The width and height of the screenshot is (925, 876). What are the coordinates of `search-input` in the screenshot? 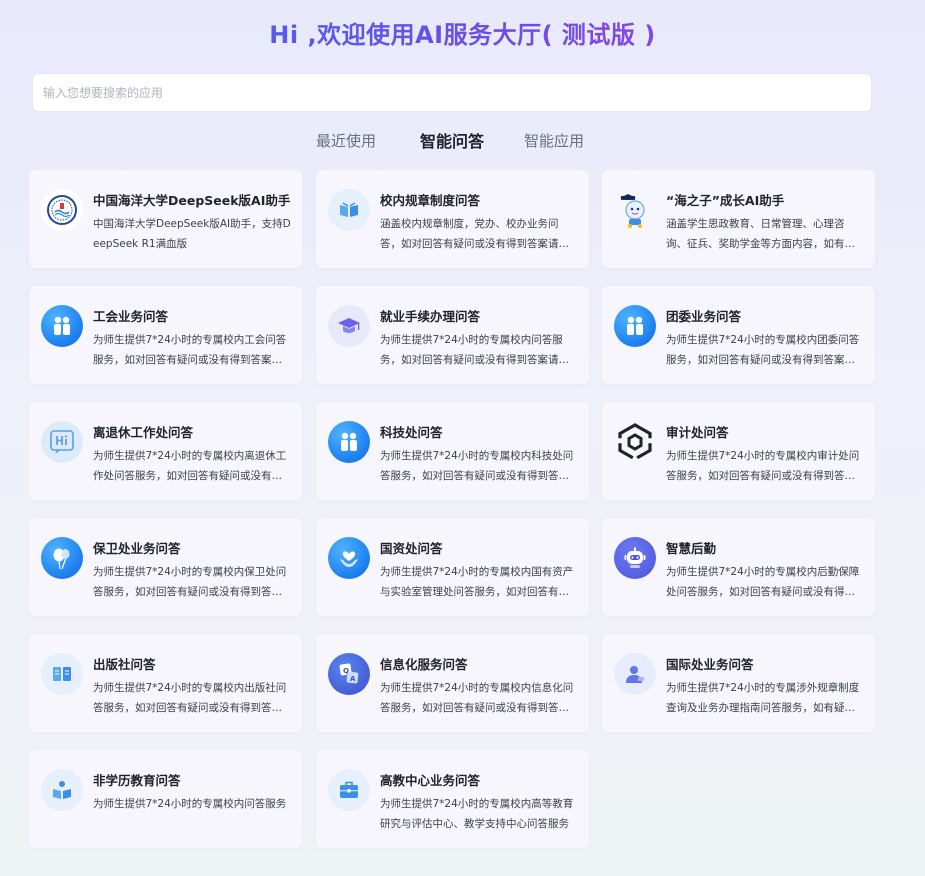 It's located at (452, 92).